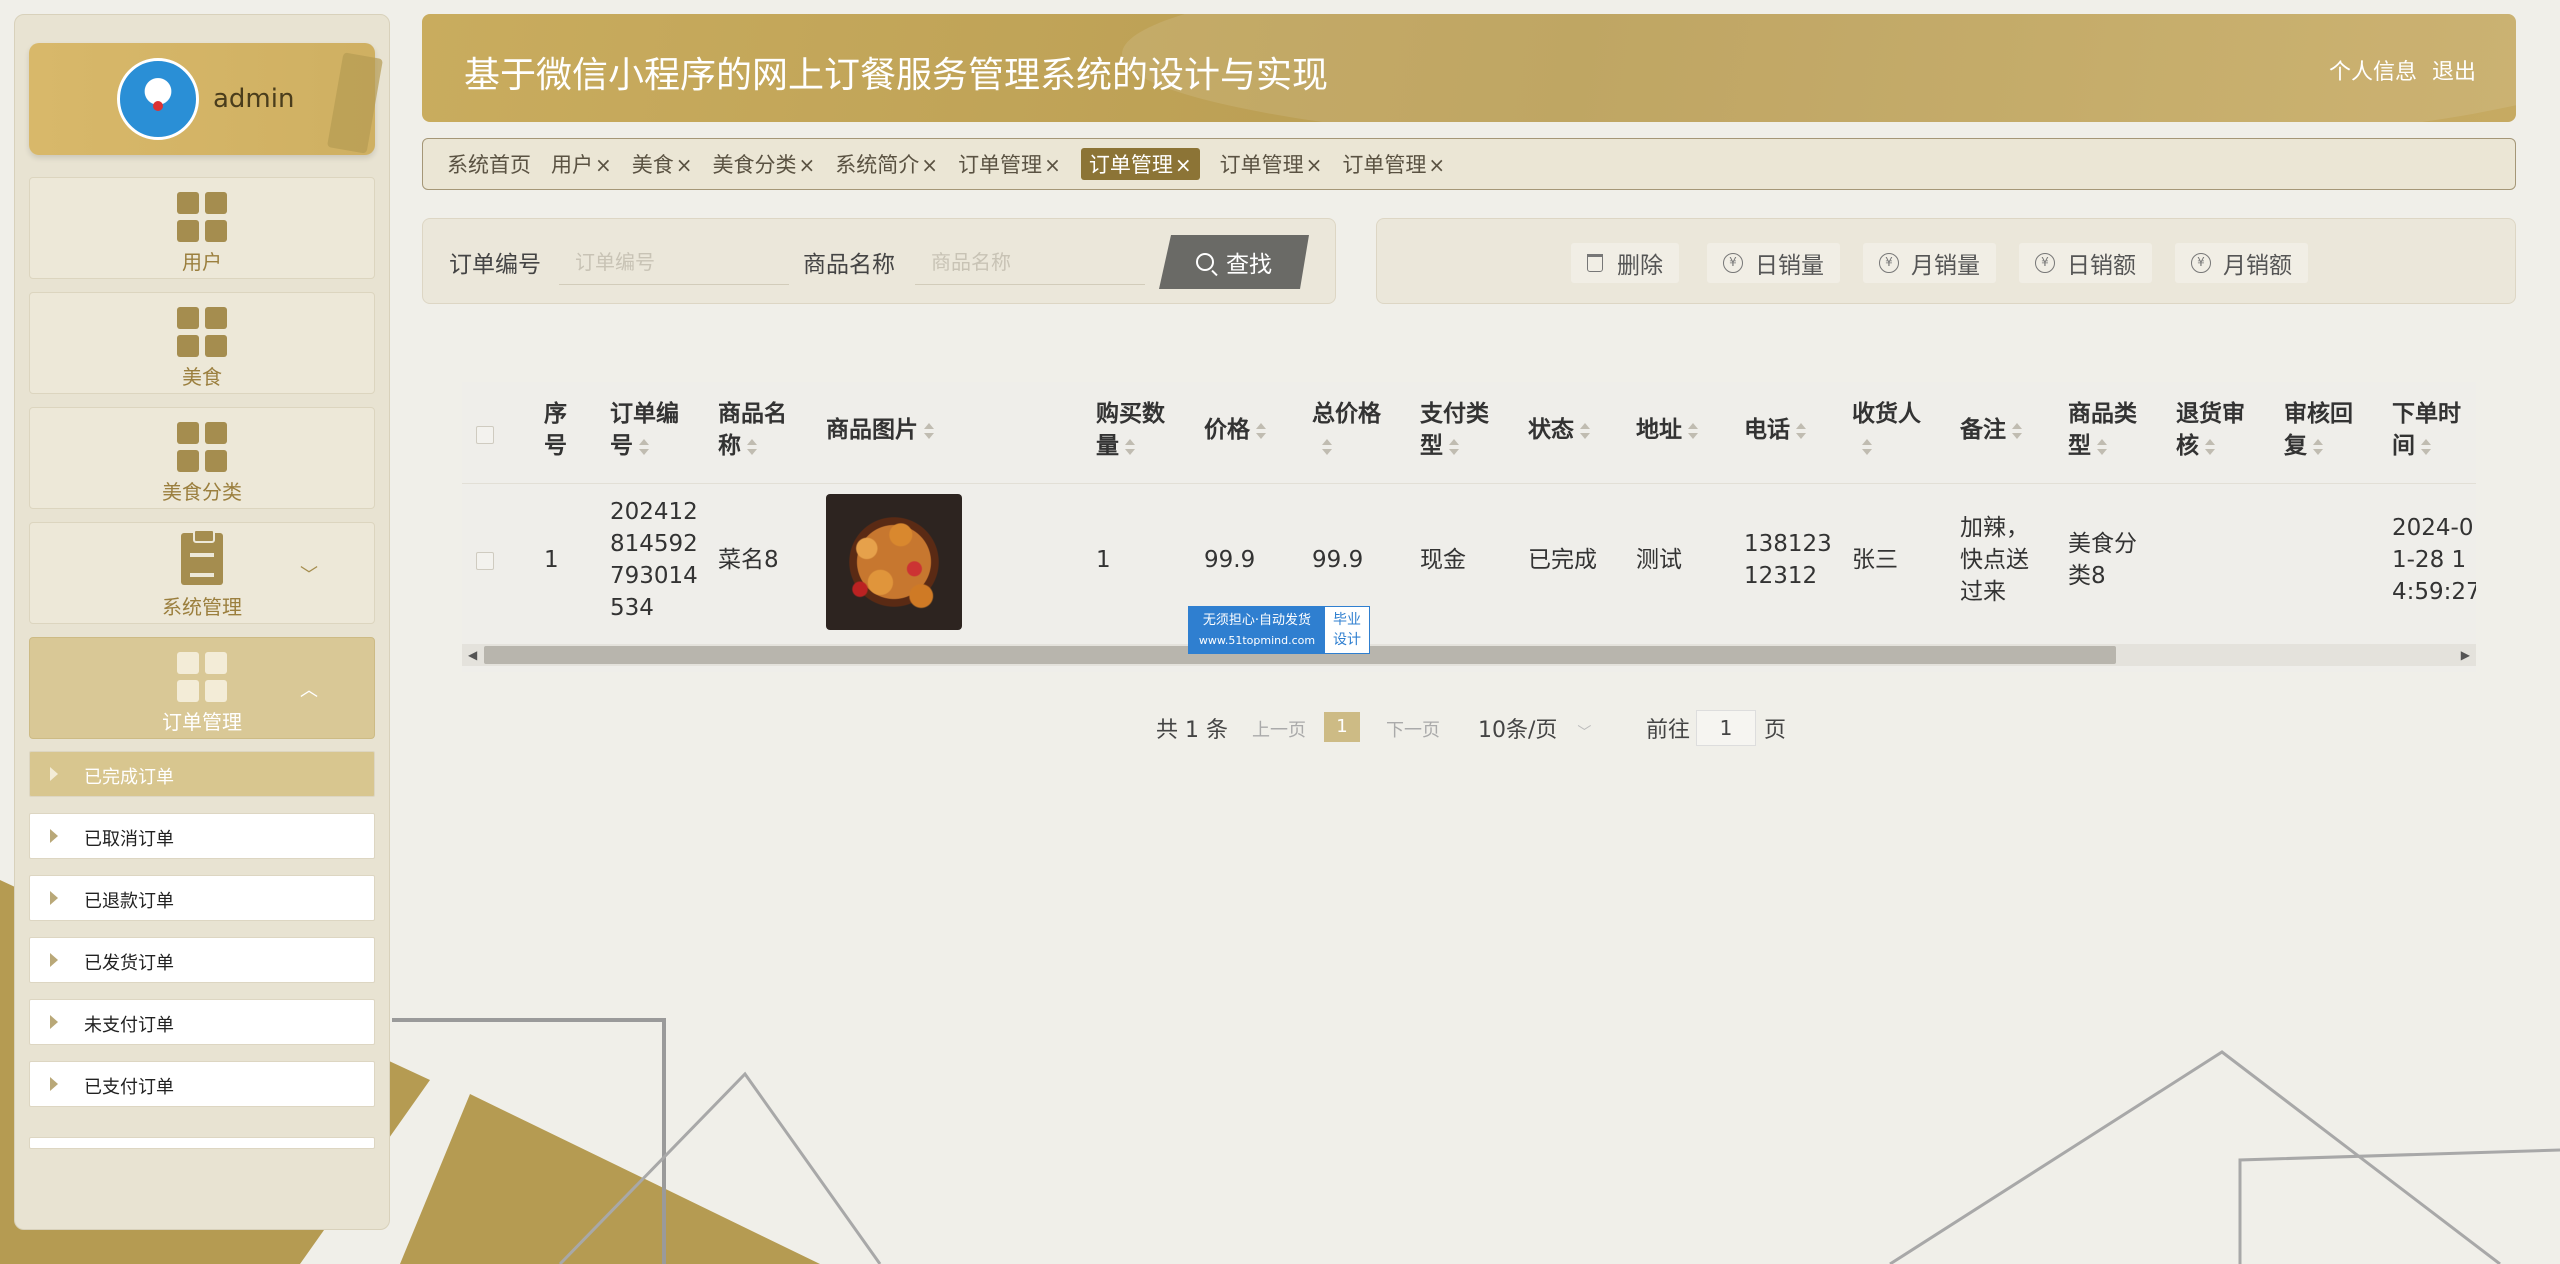  I want to click on row-checkbox, so click(485, 561).